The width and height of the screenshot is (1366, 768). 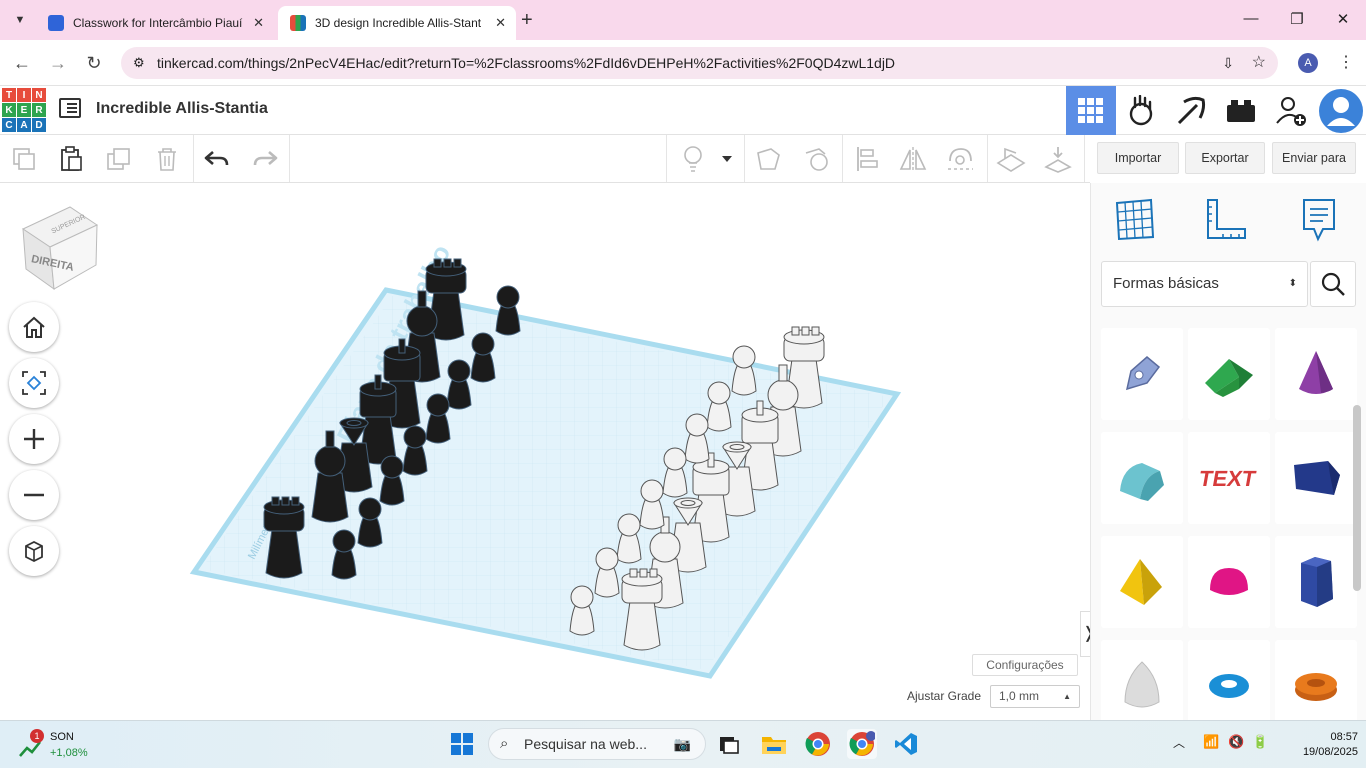 I want to click on ruler-tool-button, so click(x=1227, y=220).